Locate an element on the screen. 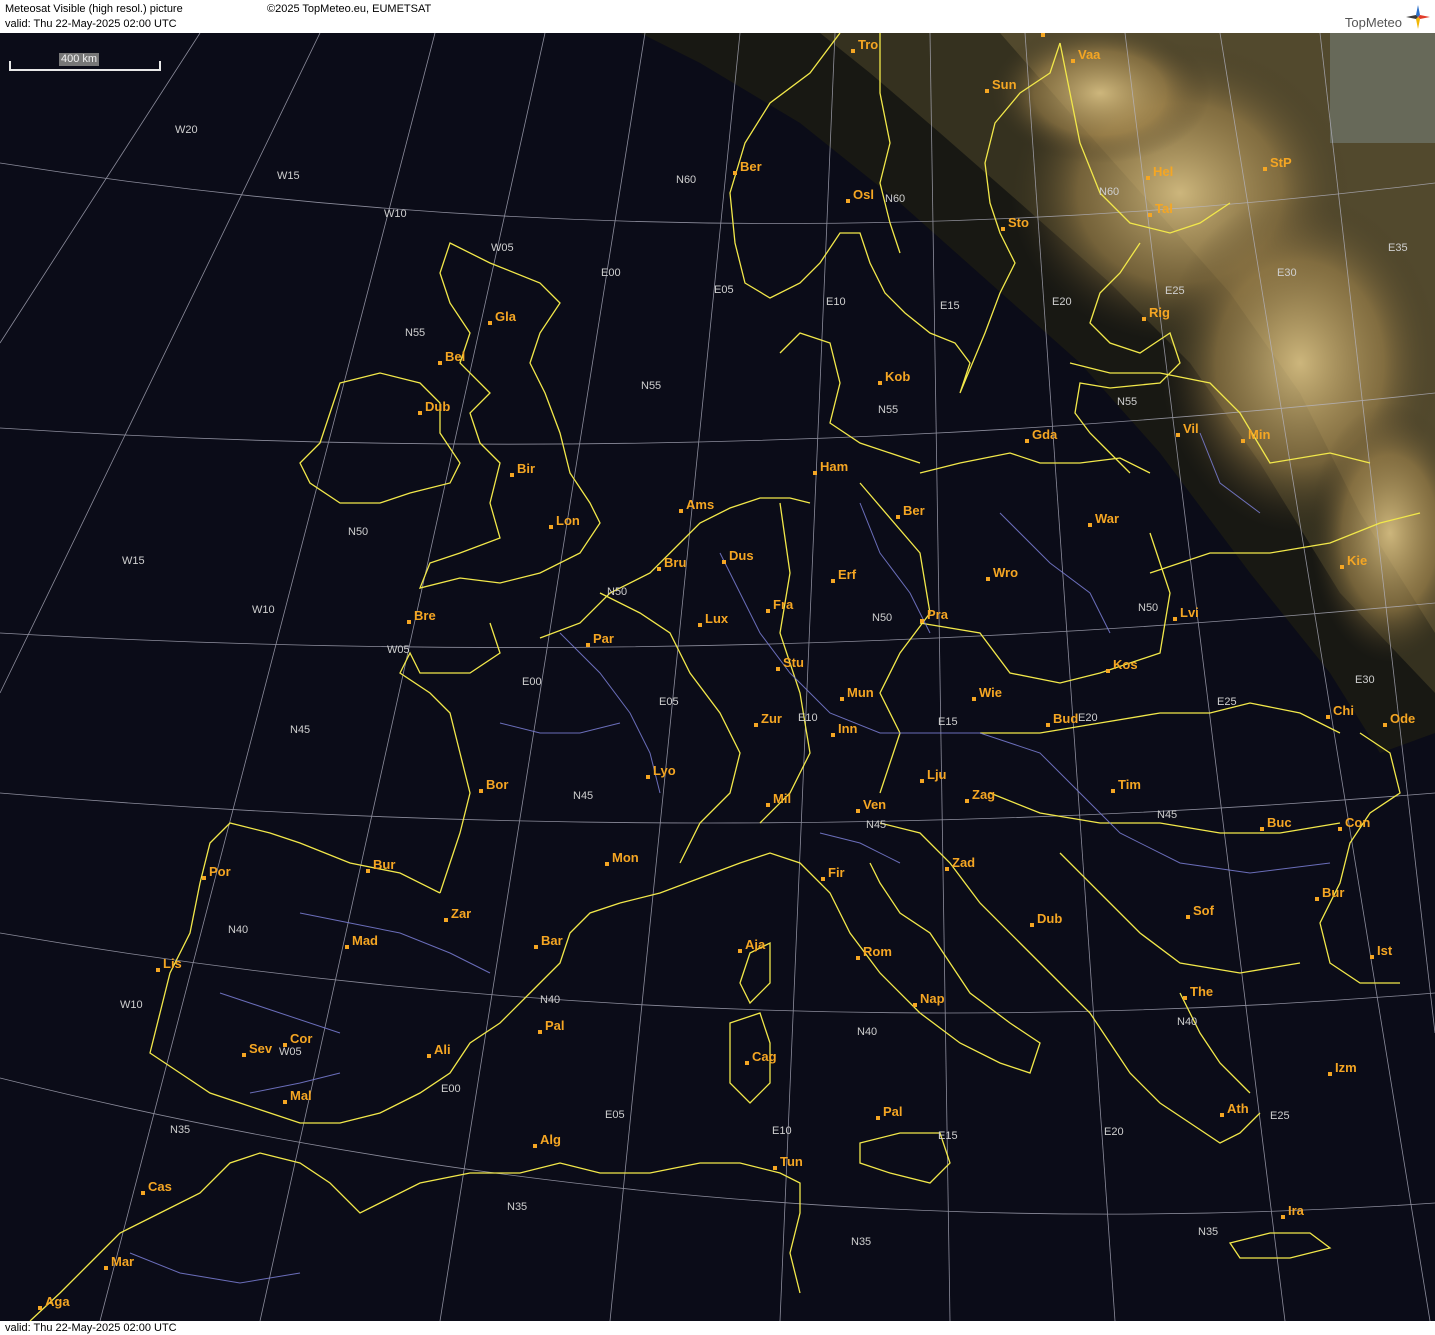  valid-time: valid: Thu 22-May-2025 02:00 UTC is located at coordinates (91, 24).